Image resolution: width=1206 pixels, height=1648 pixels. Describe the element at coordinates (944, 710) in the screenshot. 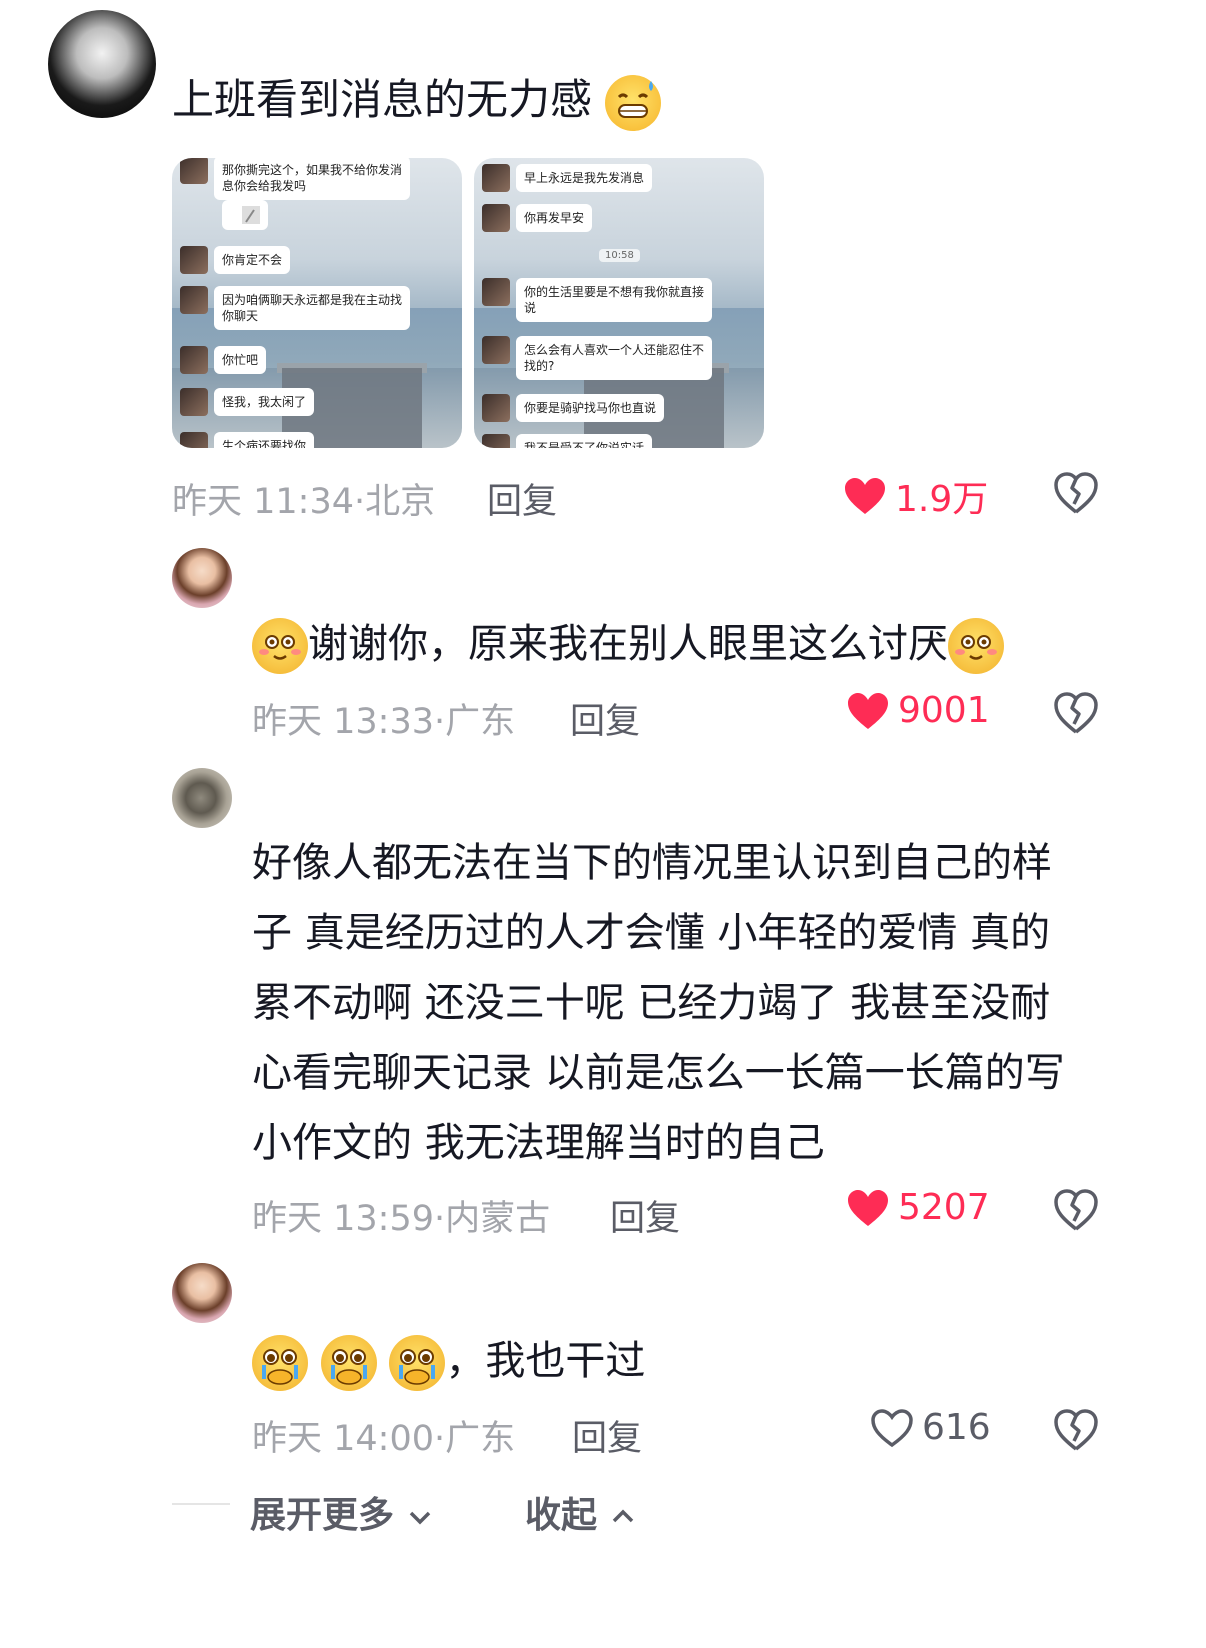

I see `like-count: 9001` at that location.